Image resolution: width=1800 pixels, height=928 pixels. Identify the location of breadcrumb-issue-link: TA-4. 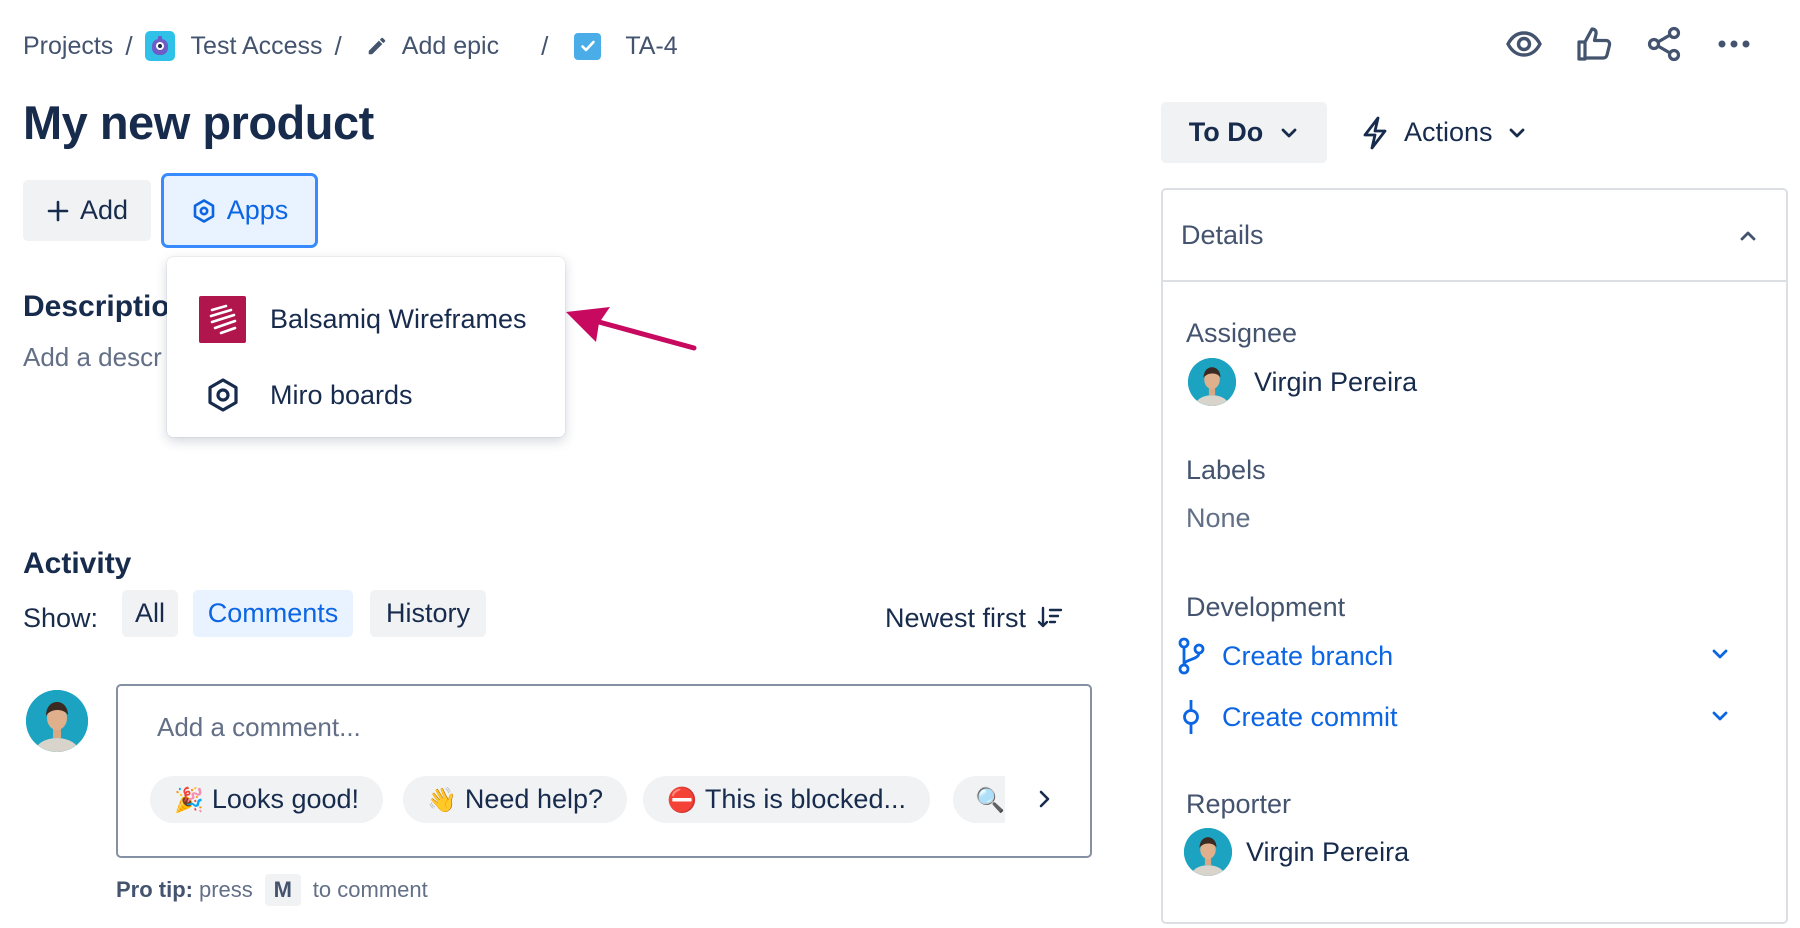
(626, 46).